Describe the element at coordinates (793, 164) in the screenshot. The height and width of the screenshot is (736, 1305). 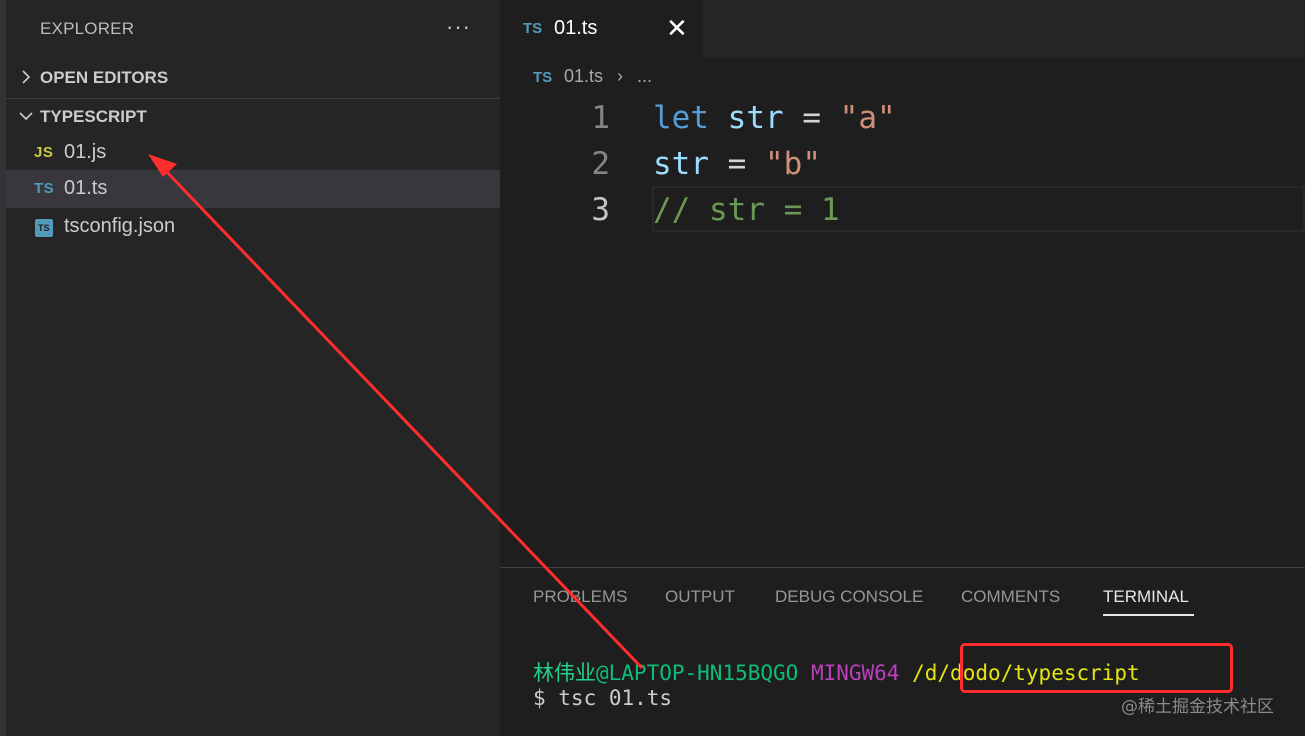
I see `string-token: "b"` at that location.